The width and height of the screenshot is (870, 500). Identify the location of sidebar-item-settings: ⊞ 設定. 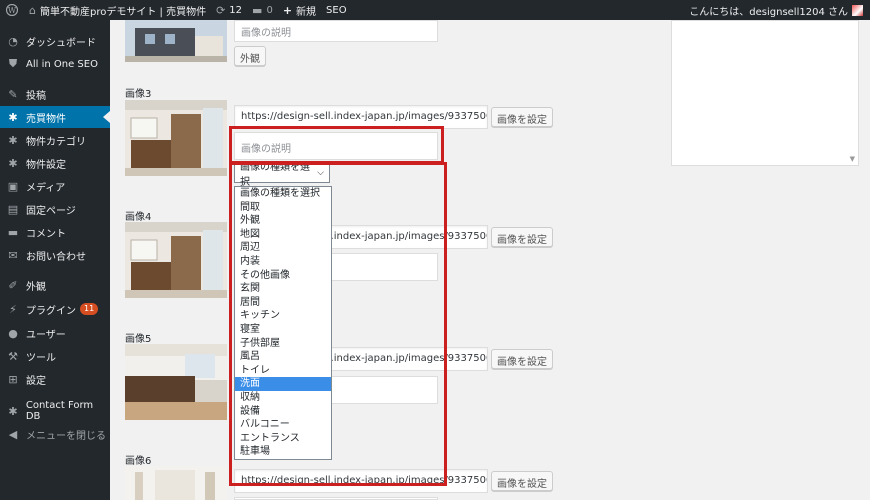
(55, 379).